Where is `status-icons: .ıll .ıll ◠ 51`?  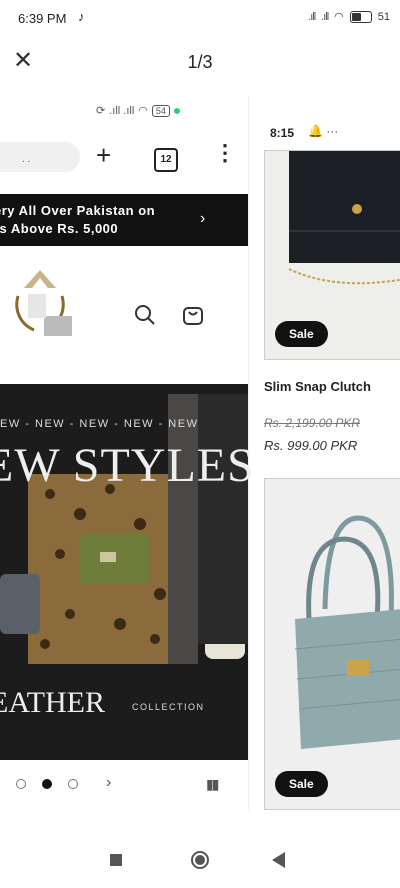
status-icons: .ıll .ıll ◠ 51 is located at coordinates (349, 16).